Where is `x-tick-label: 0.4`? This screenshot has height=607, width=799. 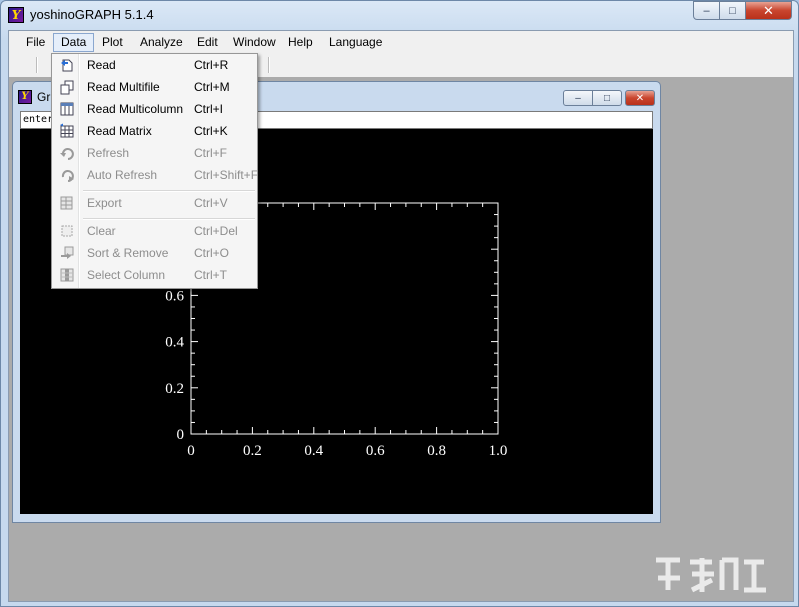
x-tick-label: 0.4 is located at coordinates (313, 451).